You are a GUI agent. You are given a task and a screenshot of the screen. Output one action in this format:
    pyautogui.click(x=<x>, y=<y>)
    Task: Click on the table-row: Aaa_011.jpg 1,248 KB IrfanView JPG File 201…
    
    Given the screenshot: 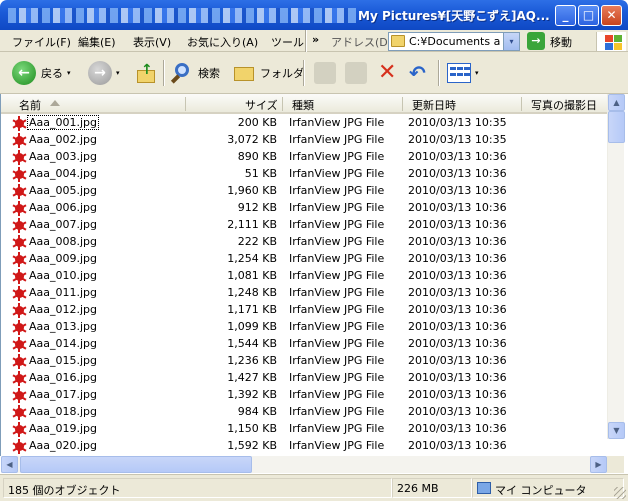 What is the action you would take?
    pyautogui.click(x=304, y=293)
    